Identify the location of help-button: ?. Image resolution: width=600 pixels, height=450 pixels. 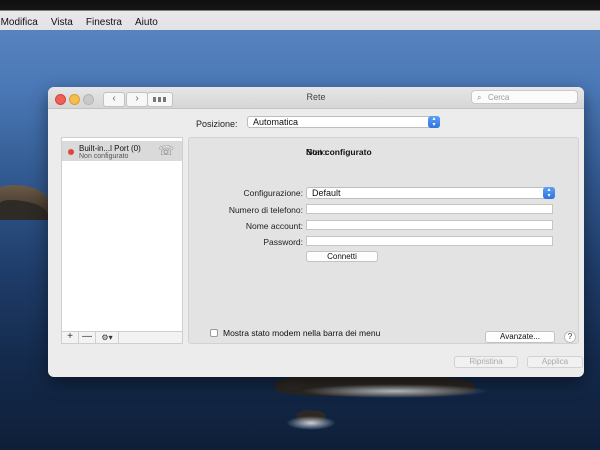
(570, 337).